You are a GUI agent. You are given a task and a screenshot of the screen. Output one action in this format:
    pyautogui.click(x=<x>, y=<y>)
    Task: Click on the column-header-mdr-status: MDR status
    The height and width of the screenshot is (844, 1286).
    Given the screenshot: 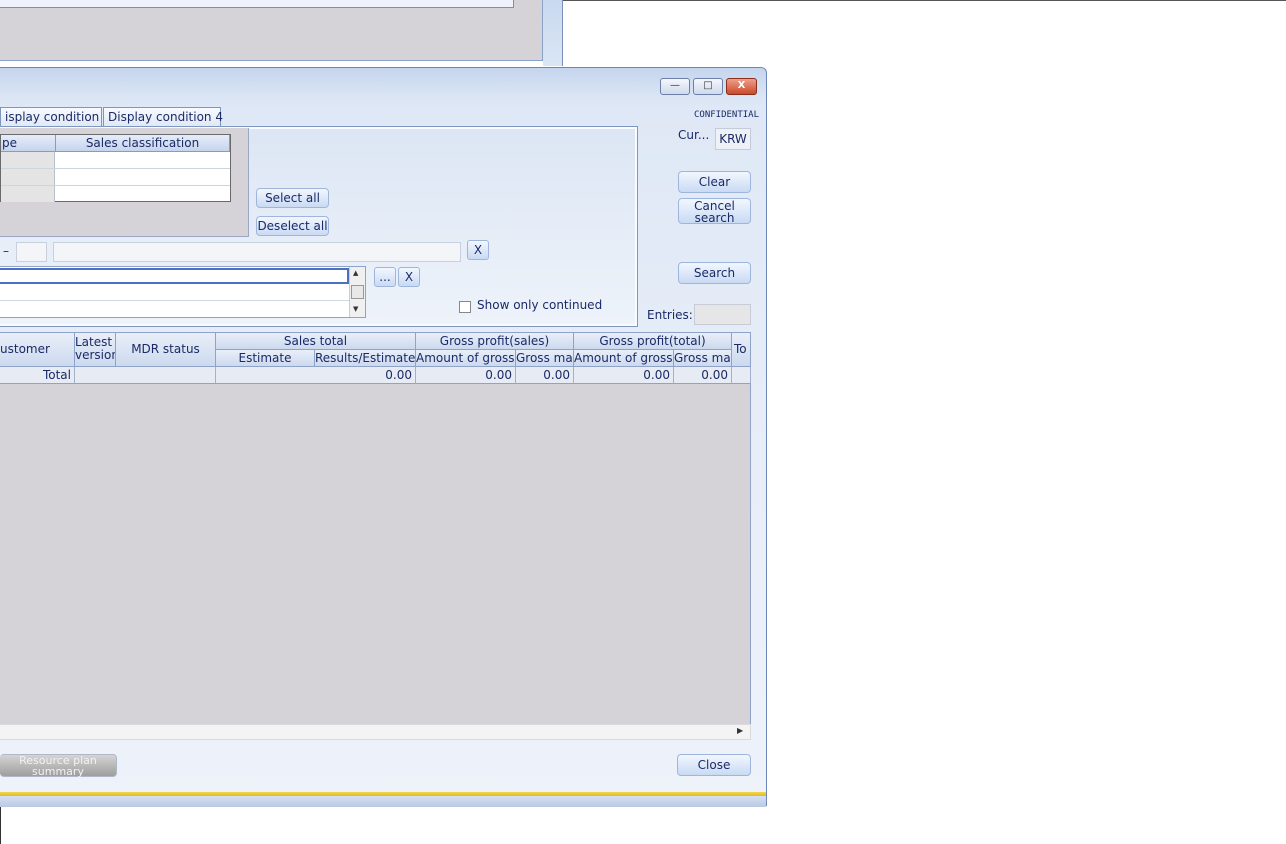 What is the action you would take?
    pyautogui.click(x=166, y=350)
    